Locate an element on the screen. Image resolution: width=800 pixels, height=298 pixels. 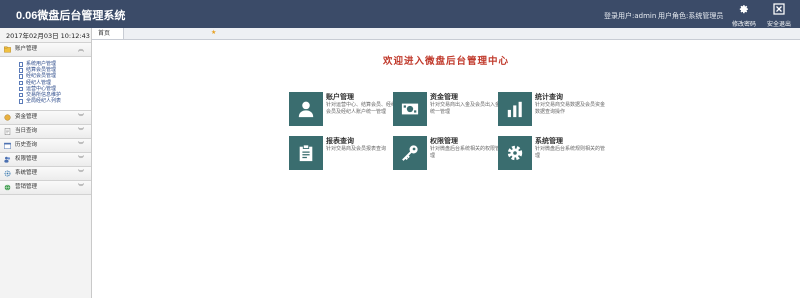
user-icon is located at coordinates (306, 109).